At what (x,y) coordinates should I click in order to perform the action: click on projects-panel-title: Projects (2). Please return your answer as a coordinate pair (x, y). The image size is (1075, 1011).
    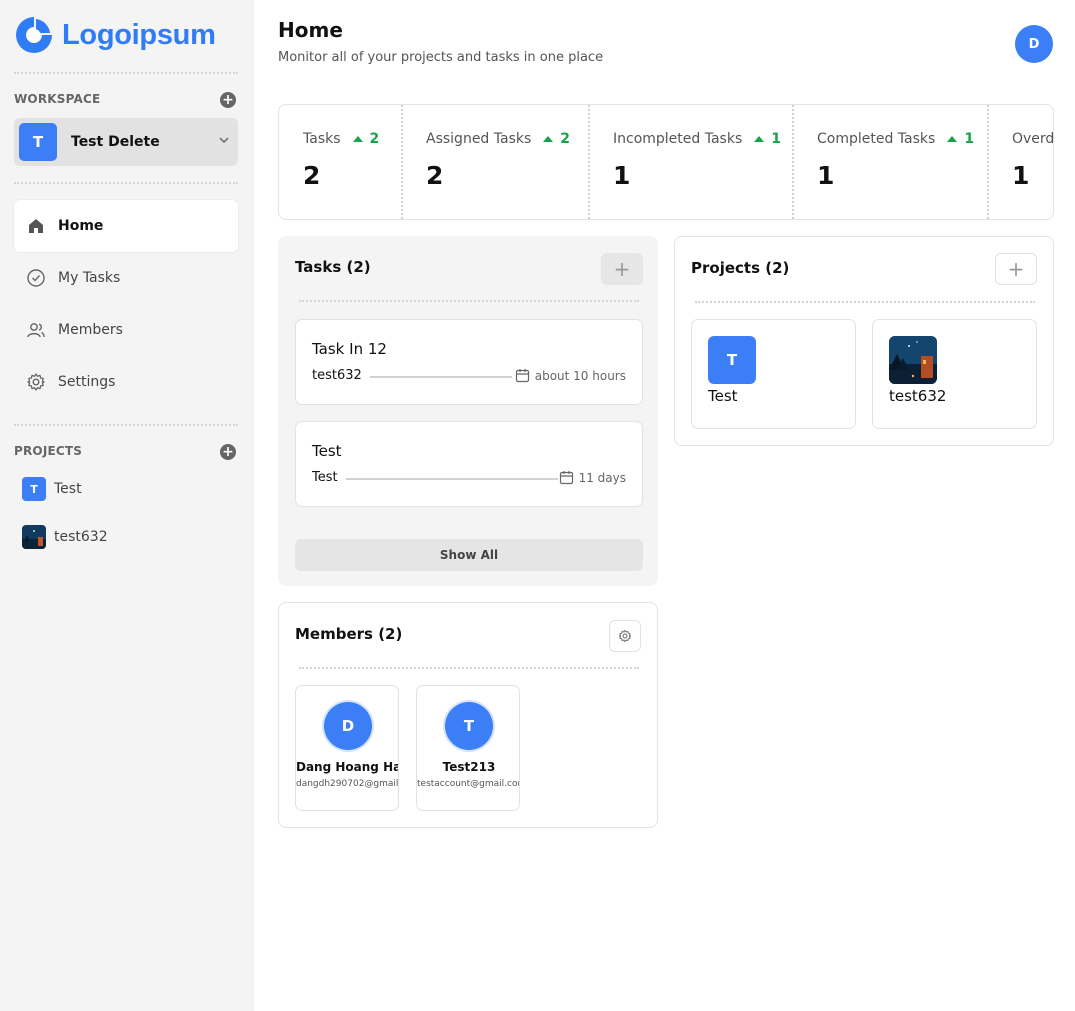
    Looking at the image, I should click on (740, 268).